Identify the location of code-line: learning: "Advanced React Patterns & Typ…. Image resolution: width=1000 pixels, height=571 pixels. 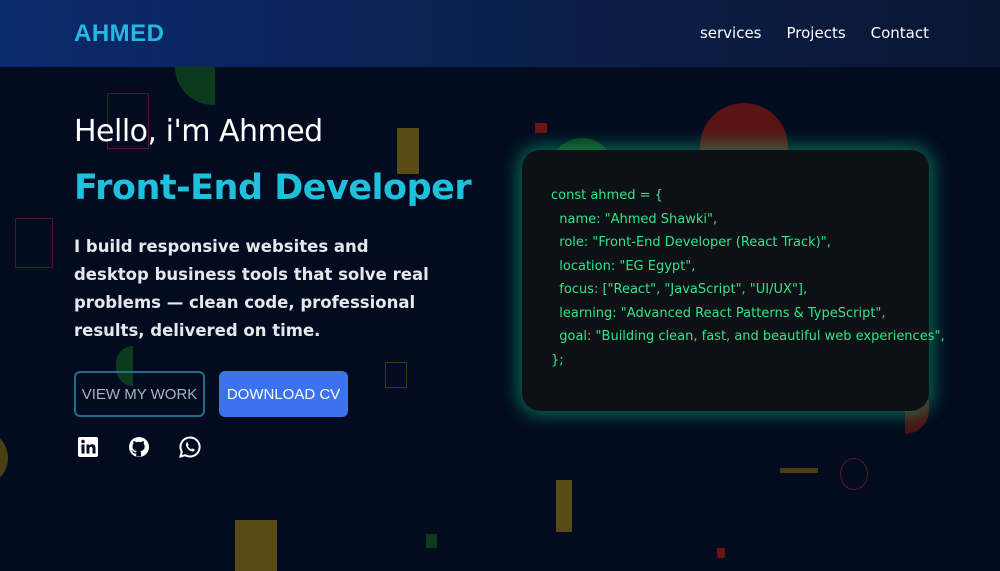
(718, 313).